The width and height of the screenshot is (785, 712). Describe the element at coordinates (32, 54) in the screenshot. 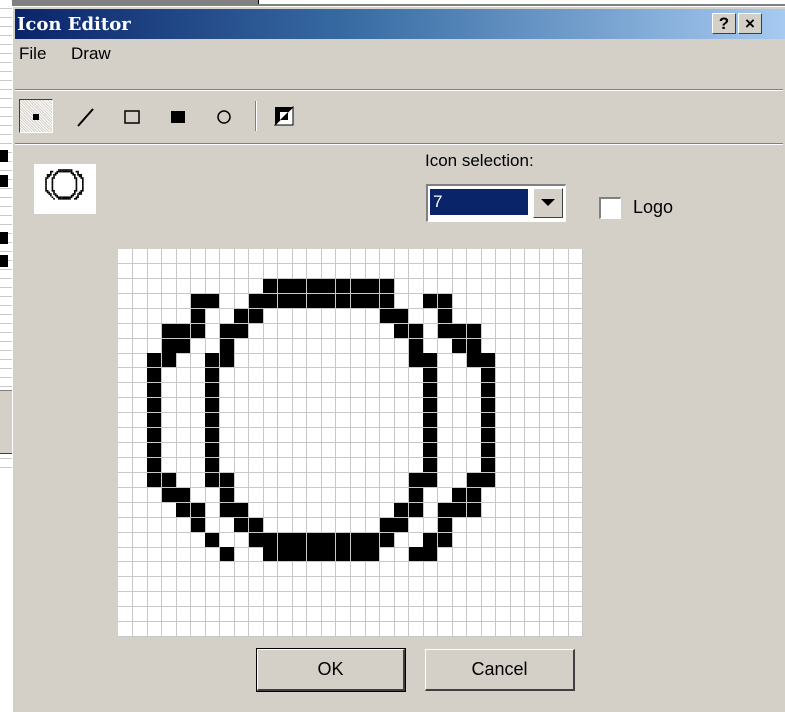

I see `menu-file: File` at that location.